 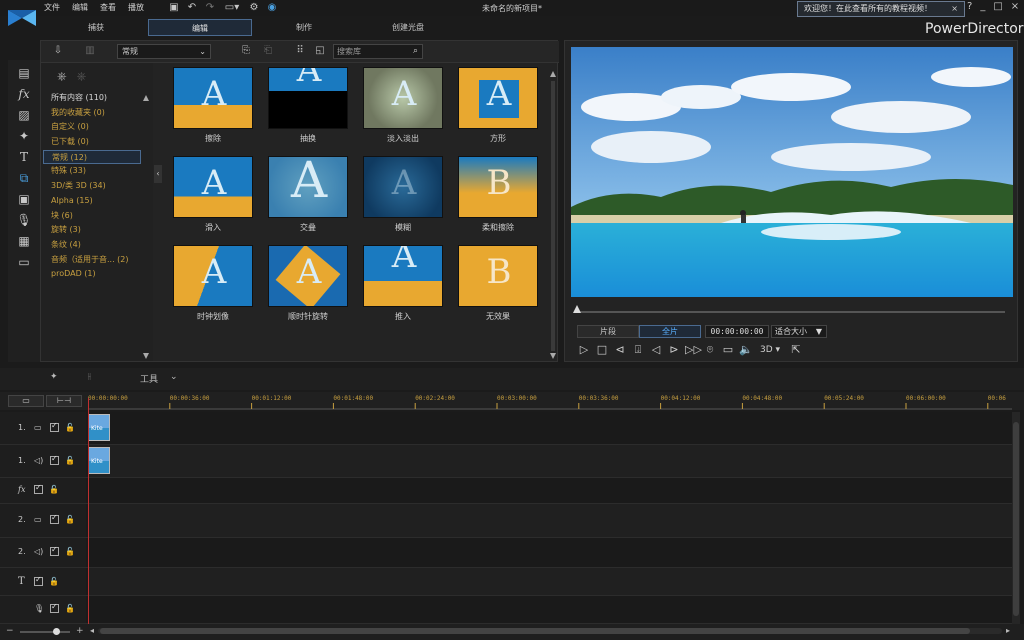 I want to click on playhead, so click(x=88, y=511).